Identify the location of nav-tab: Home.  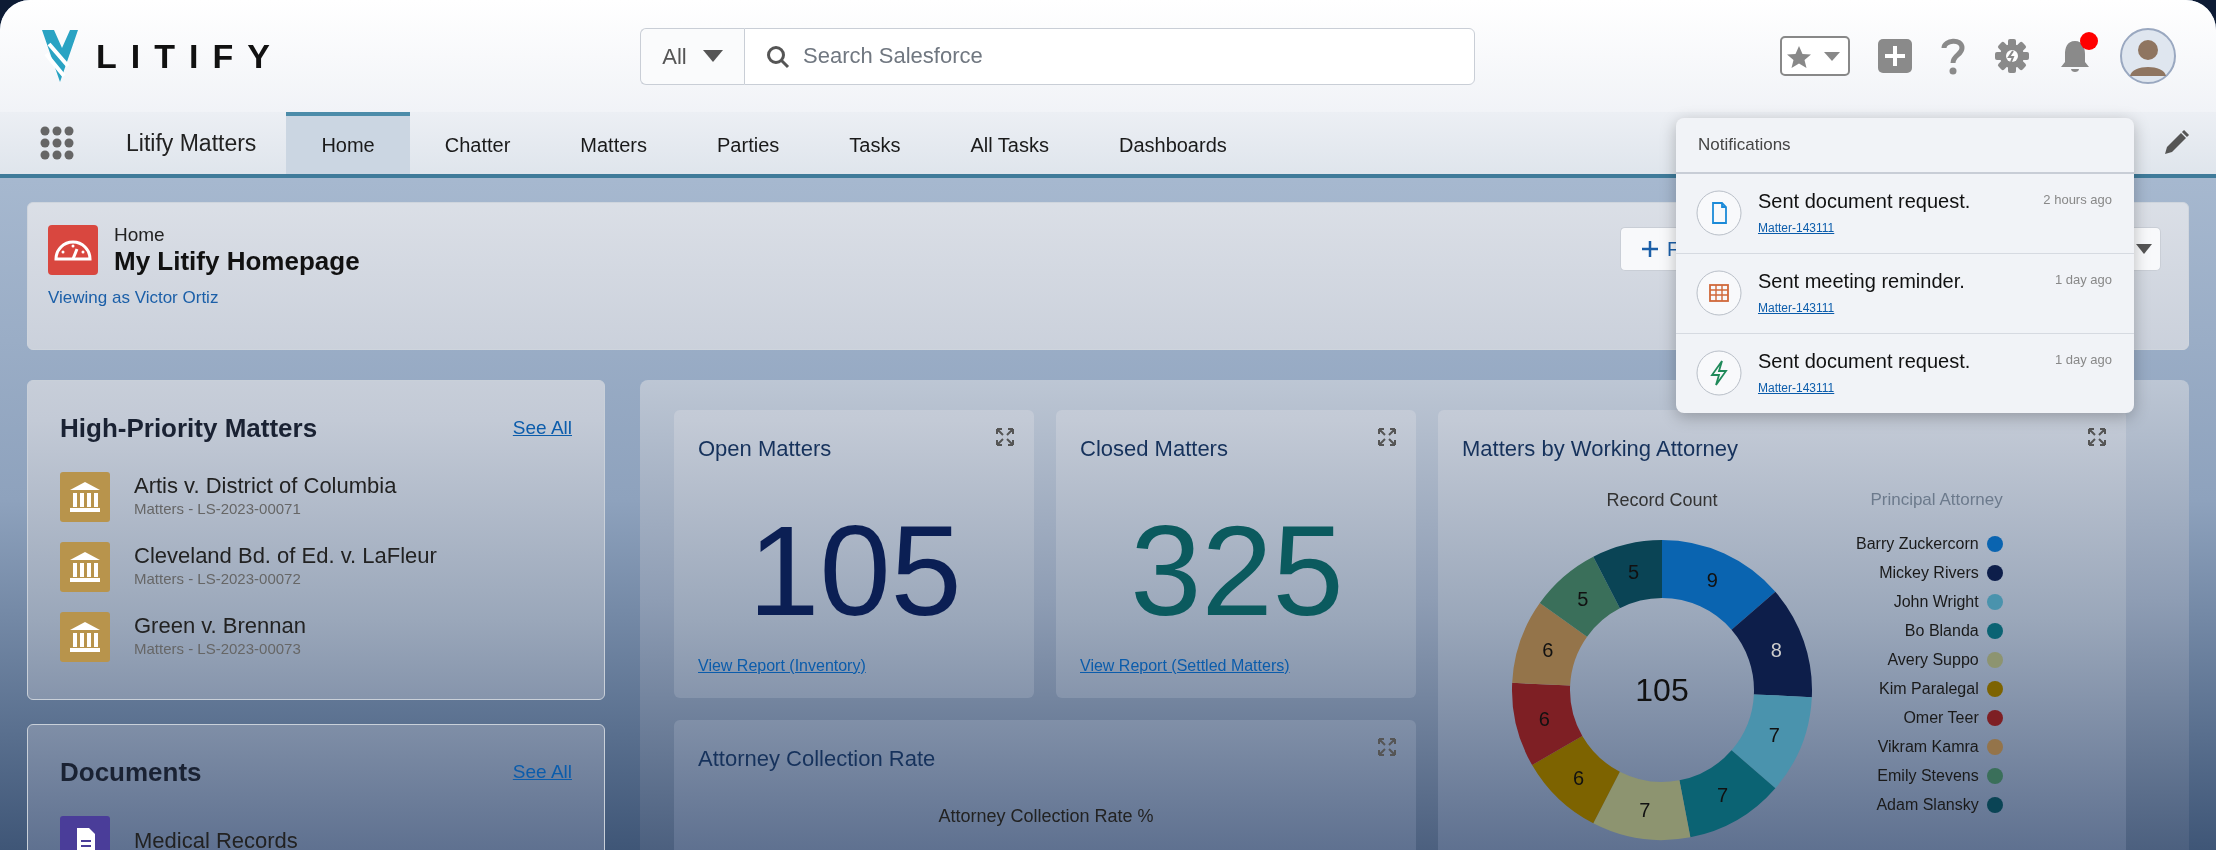
(348, 143).